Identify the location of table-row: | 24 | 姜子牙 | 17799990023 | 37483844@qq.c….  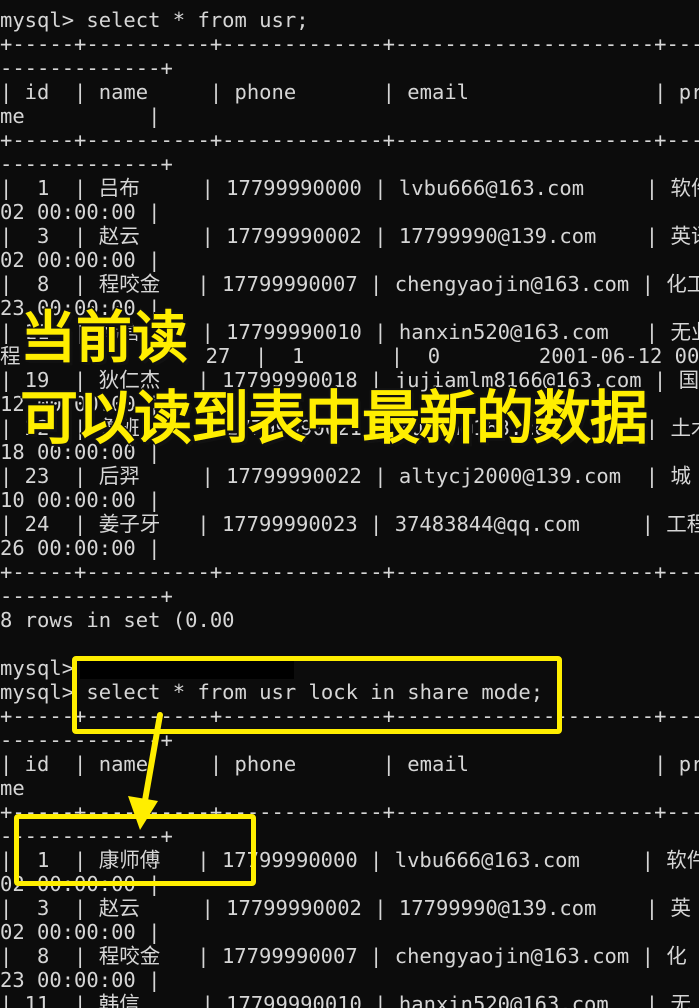
(349, 524).